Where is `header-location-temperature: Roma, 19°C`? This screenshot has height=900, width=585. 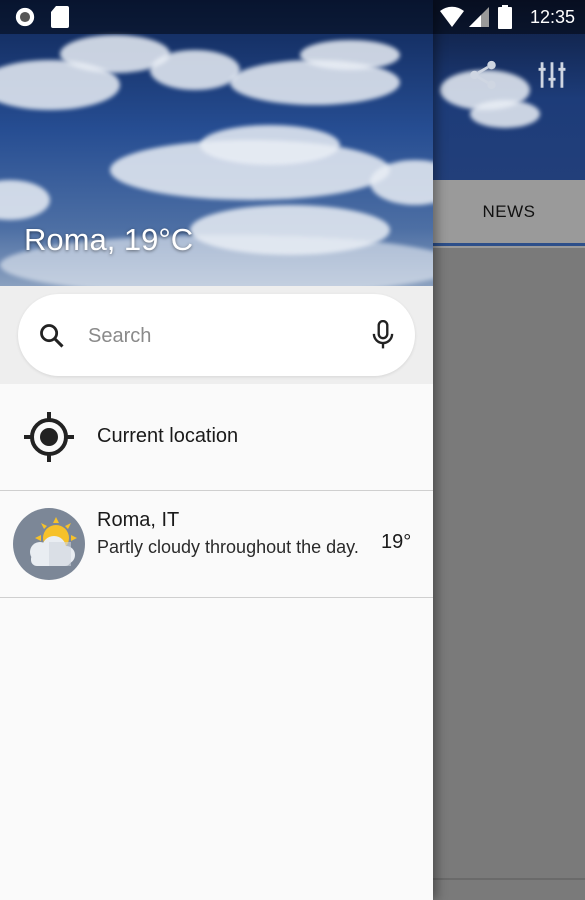 header-location-temperature: Roma, 19°C is located at coordinates (109, 239).